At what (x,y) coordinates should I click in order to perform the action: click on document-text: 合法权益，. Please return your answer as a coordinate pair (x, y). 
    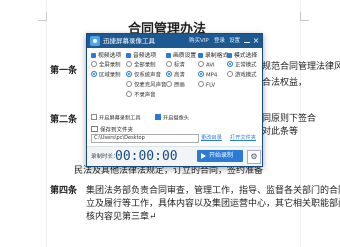
    Looking at the image, I should click on (285, 83).